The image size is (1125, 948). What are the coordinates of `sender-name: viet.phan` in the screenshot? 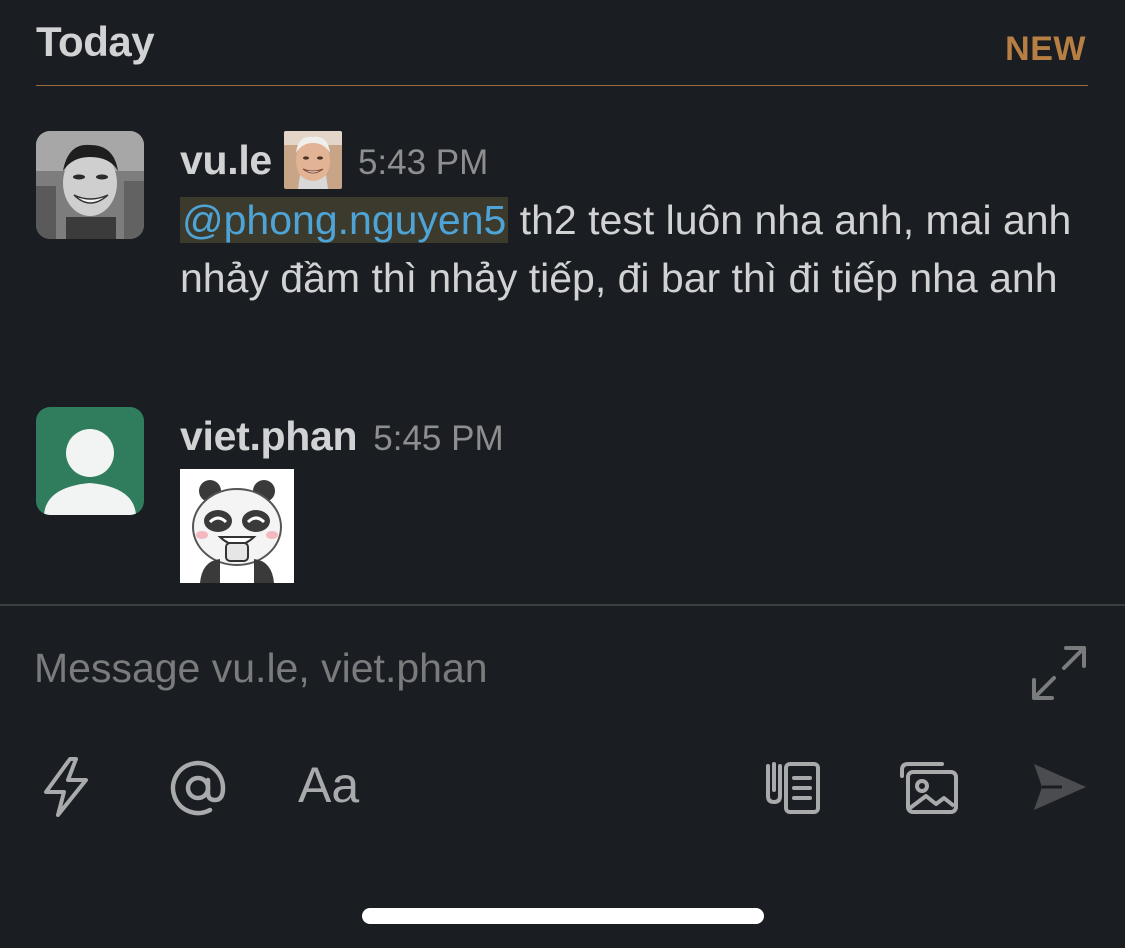 It's located at (269, 436).